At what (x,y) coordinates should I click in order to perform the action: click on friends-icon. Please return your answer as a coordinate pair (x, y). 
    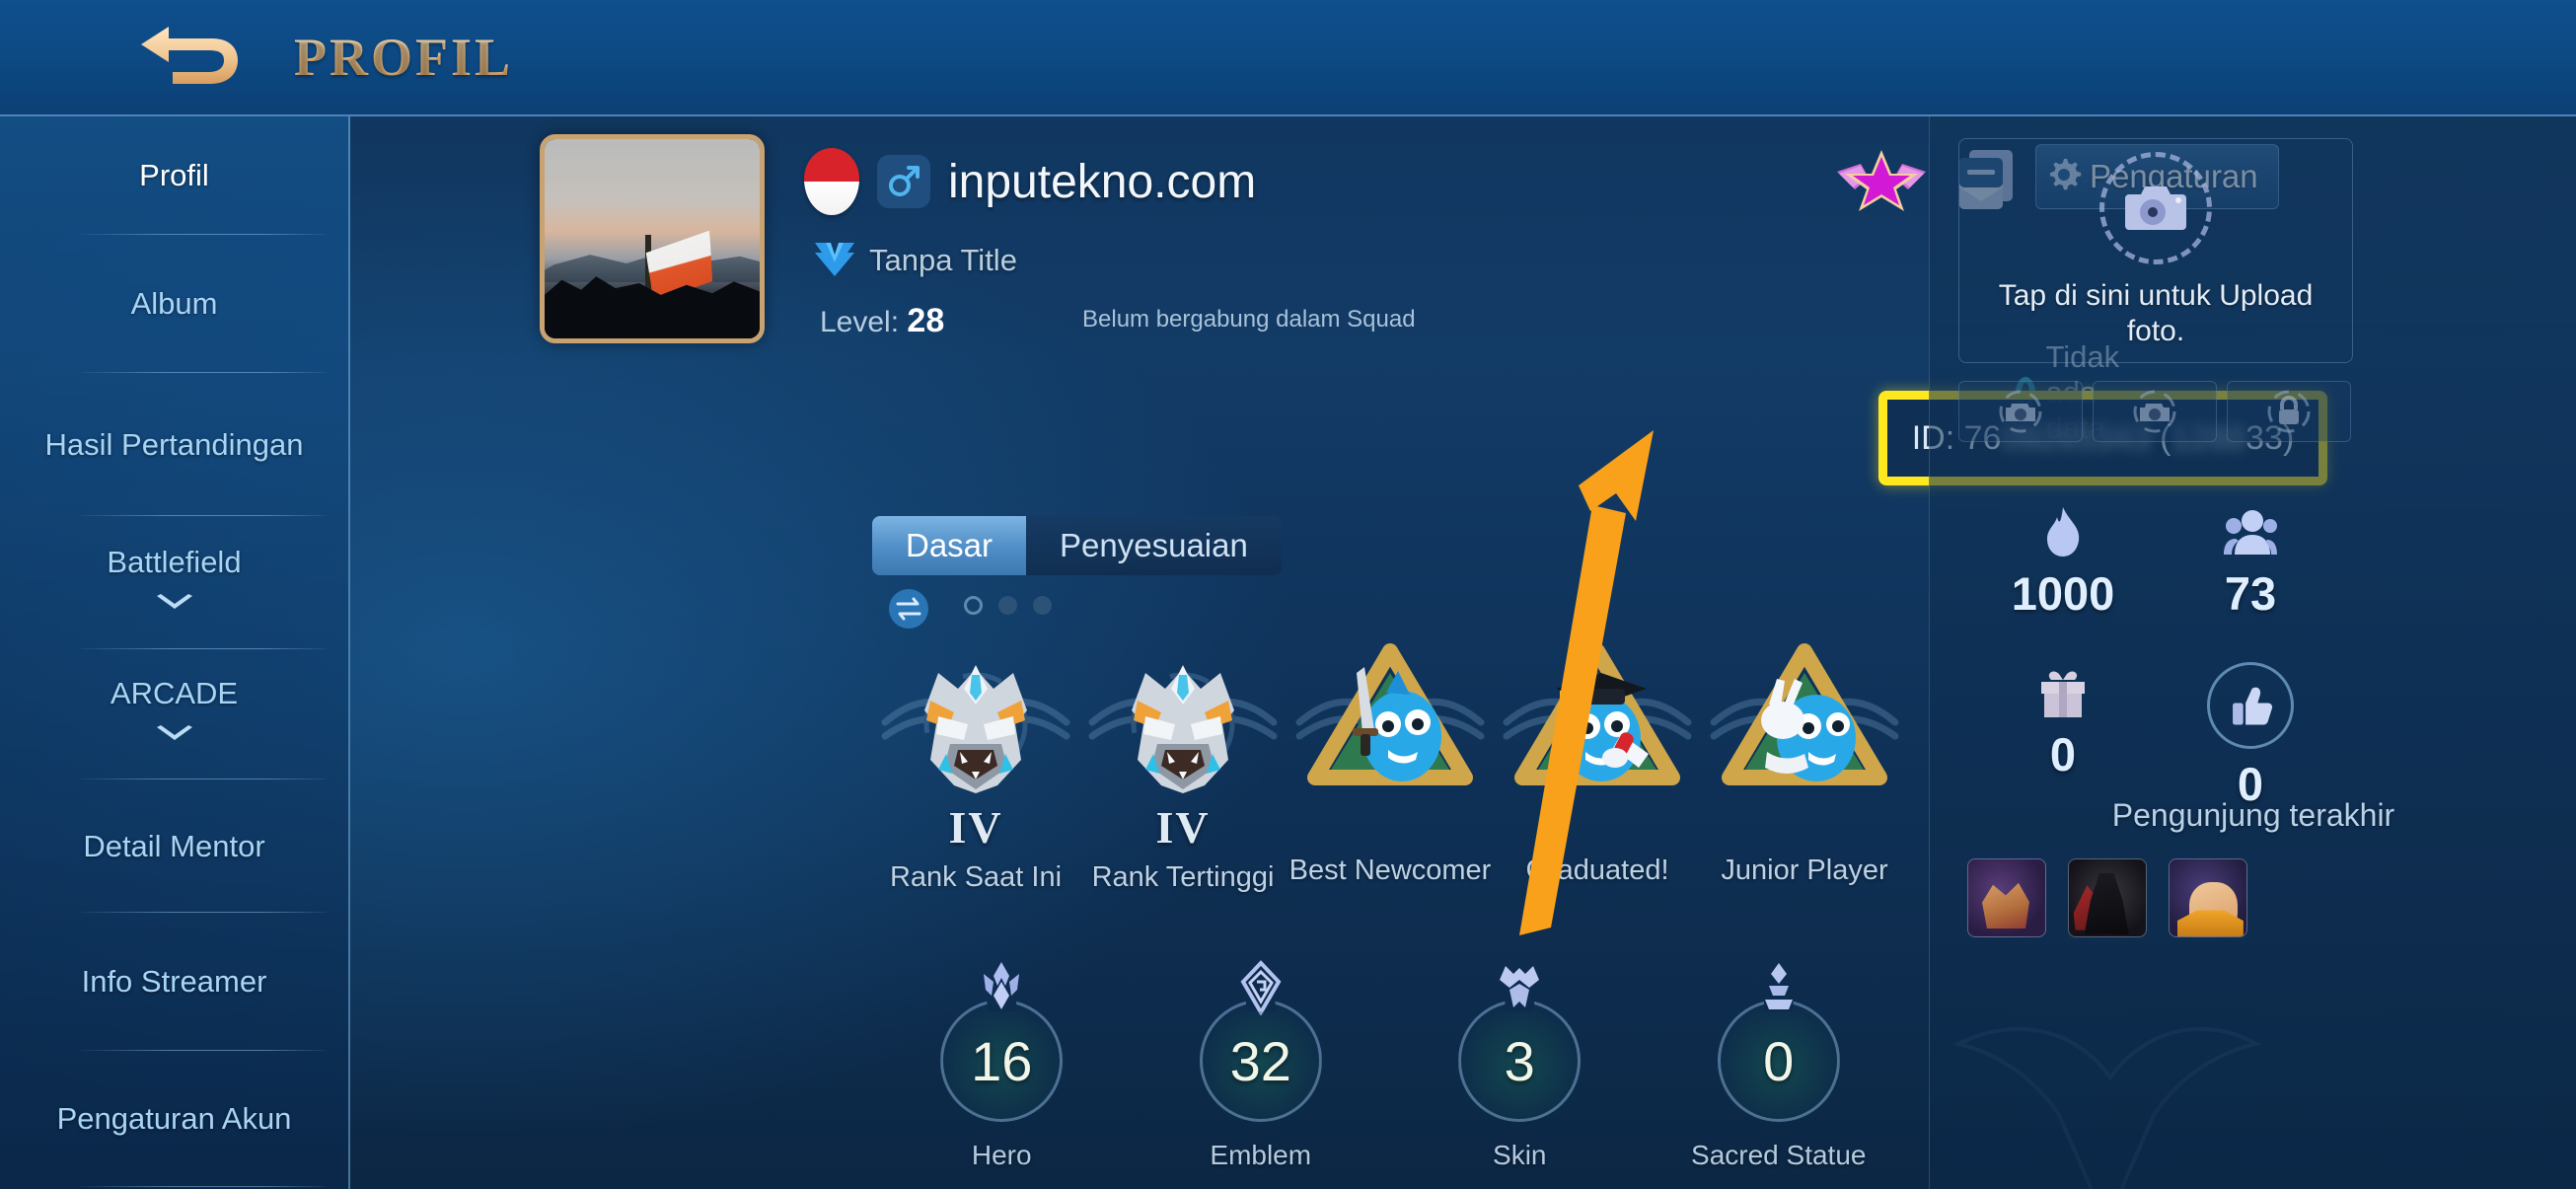
    Looking at the image, I should click on (2250, 530).